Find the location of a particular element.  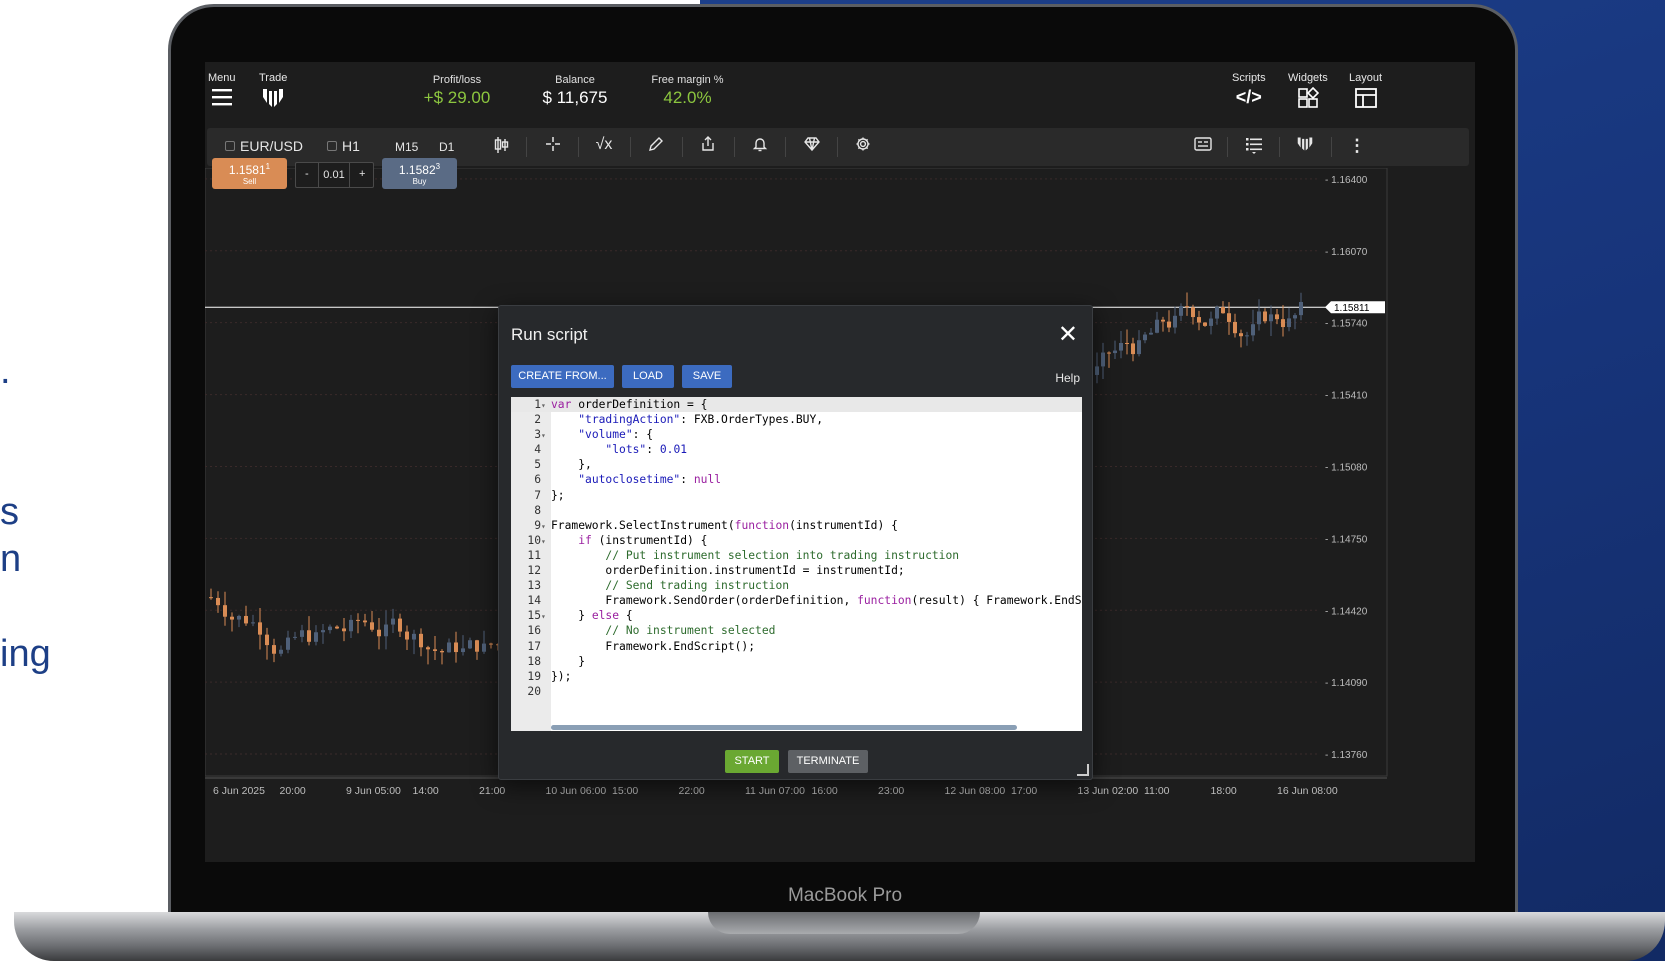

code-text: "autoclosetime": null is located at coordinates (650, 480).